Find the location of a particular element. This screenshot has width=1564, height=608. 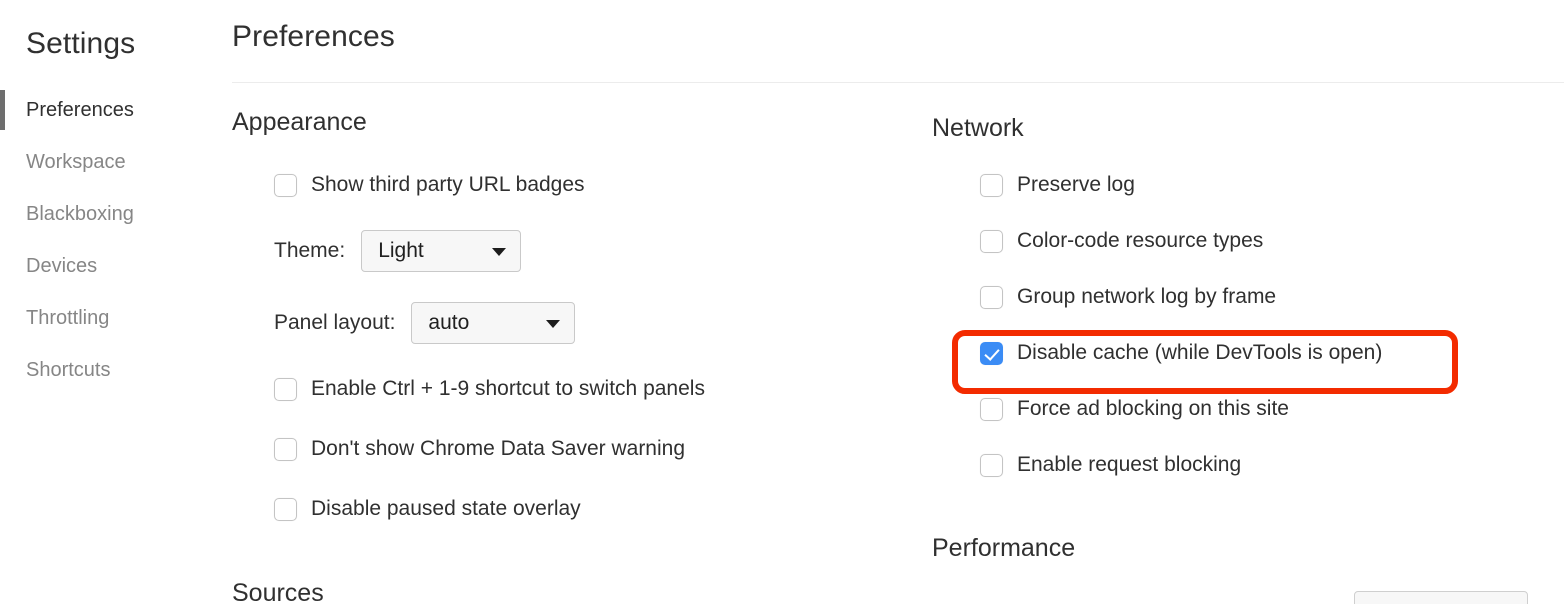

sidebar-item-preferences: Preferences is located at coordinates (116, 110).